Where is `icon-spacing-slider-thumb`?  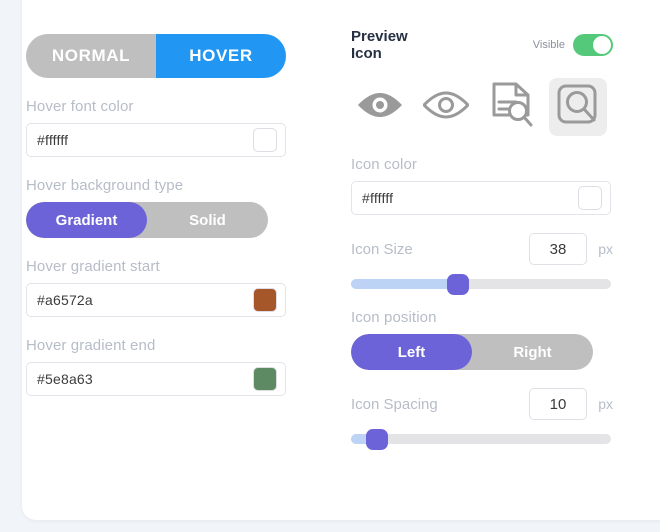 icon-spacing-slider-thumb is located at coordinates (377, 439).